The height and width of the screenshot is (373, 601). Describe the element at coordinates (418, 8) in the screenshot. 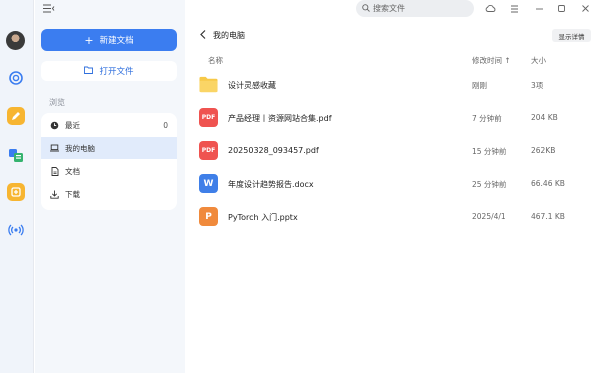

I see `search-input` at that location.